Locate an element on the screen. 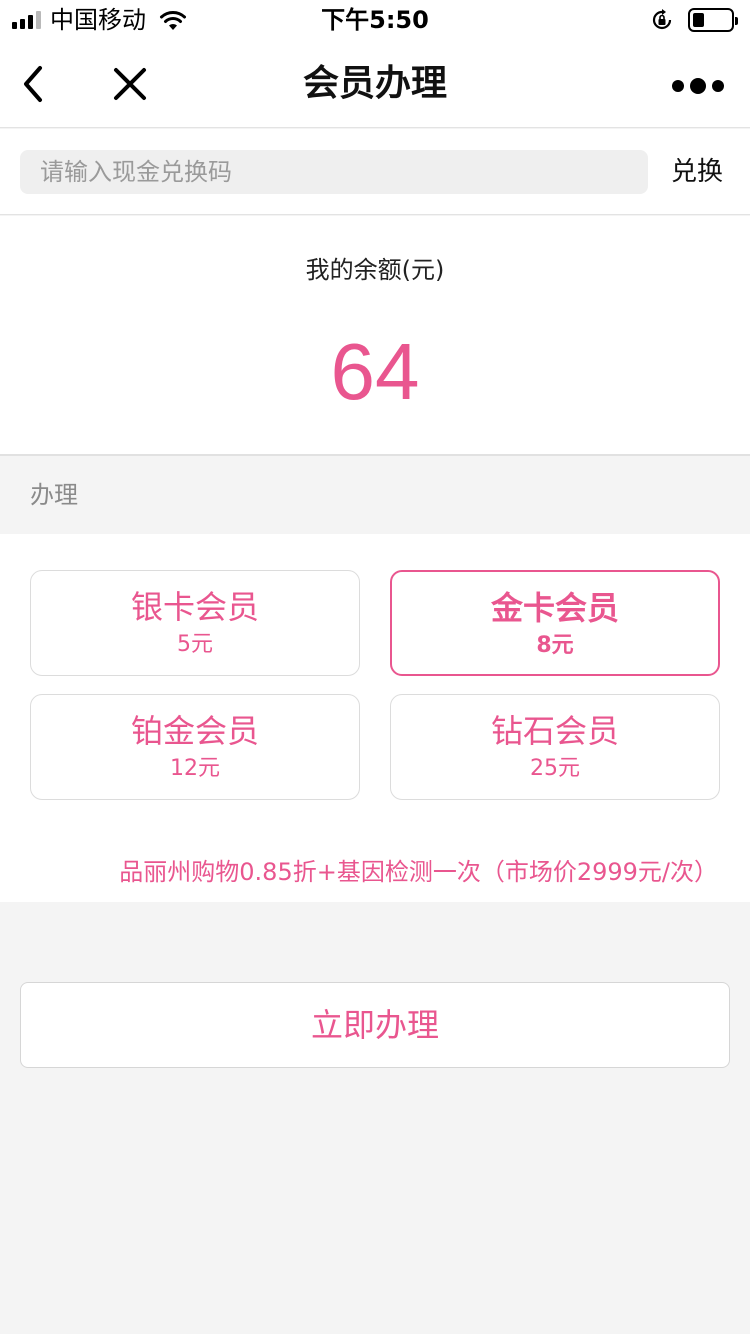 The height and width of the screenshot is (1334, 750). status-bar: 中国移动 下午5:50 is located at coordinates (375, 20).